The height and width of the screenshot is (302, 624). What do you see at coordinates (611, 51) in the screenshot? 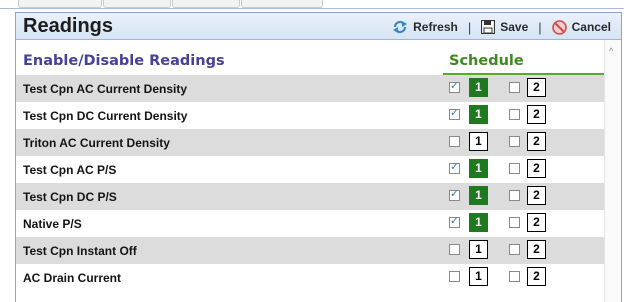
I see `scroll-up-icon: ^` at bounding box center [611, 51].